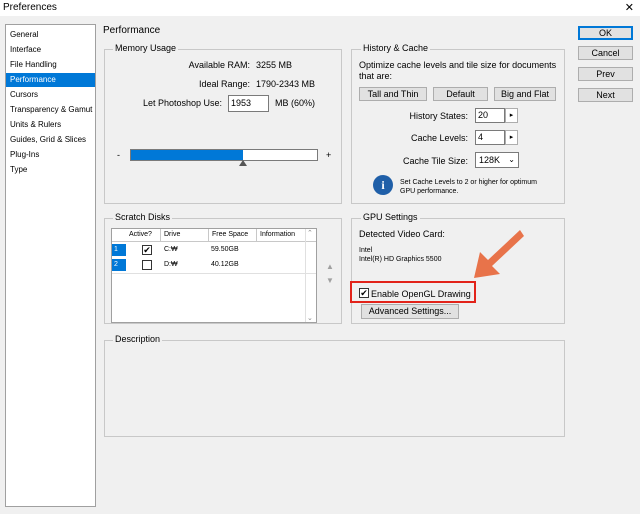  I want to click on column-header-active: Active?, so click(143, 235).